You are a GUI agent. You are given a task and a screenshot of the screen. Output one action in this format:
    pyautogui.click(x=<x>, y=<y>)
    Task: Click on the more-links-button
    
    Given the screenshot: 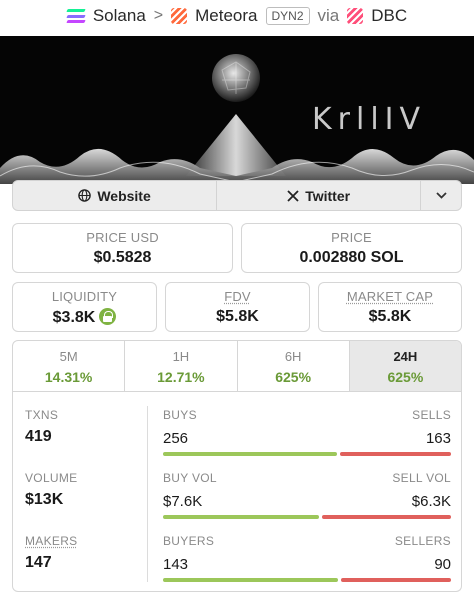 What is the action you would take?
    pyautogui.click(x=441, y=195)
    